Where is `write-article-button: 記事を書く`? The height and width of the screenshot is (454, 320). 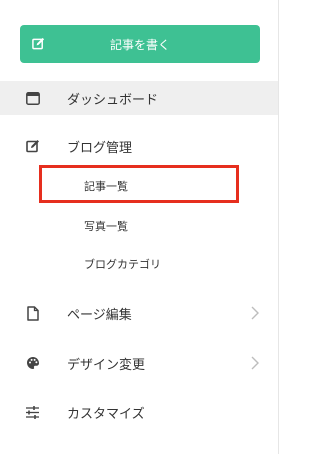 write-article-button: 記事を書く is located at coordinates (140, 44).